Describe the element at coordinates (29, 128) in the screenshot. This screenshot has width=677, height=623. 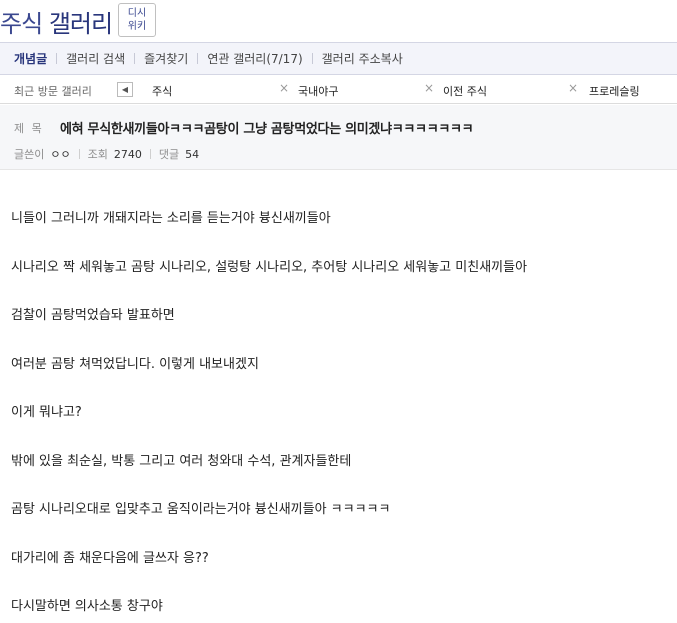
I see `subject-label: 제 목` at that location.